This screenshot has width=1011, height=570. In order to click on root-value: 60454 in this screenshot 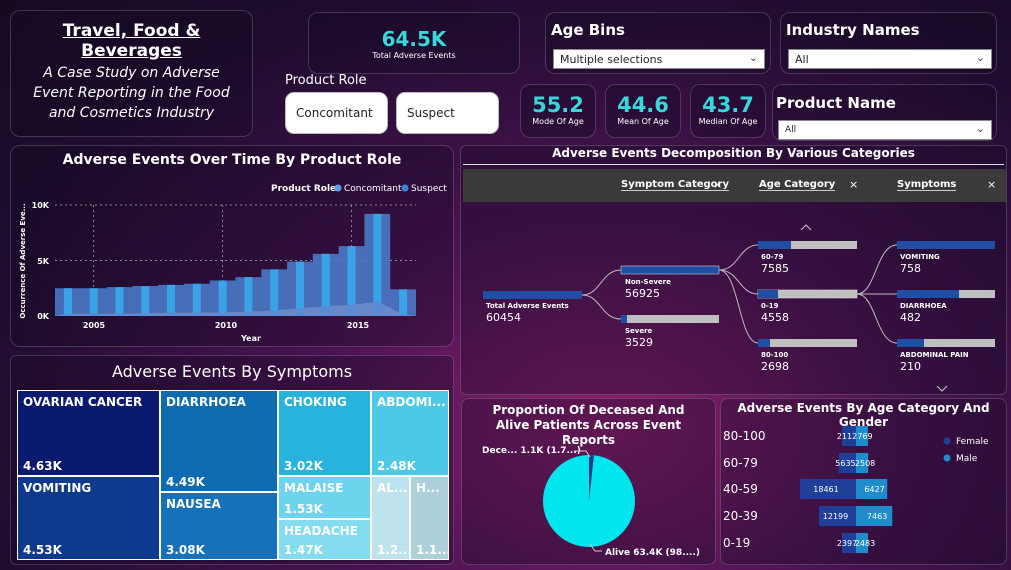, I will do `click(503, 317)`.